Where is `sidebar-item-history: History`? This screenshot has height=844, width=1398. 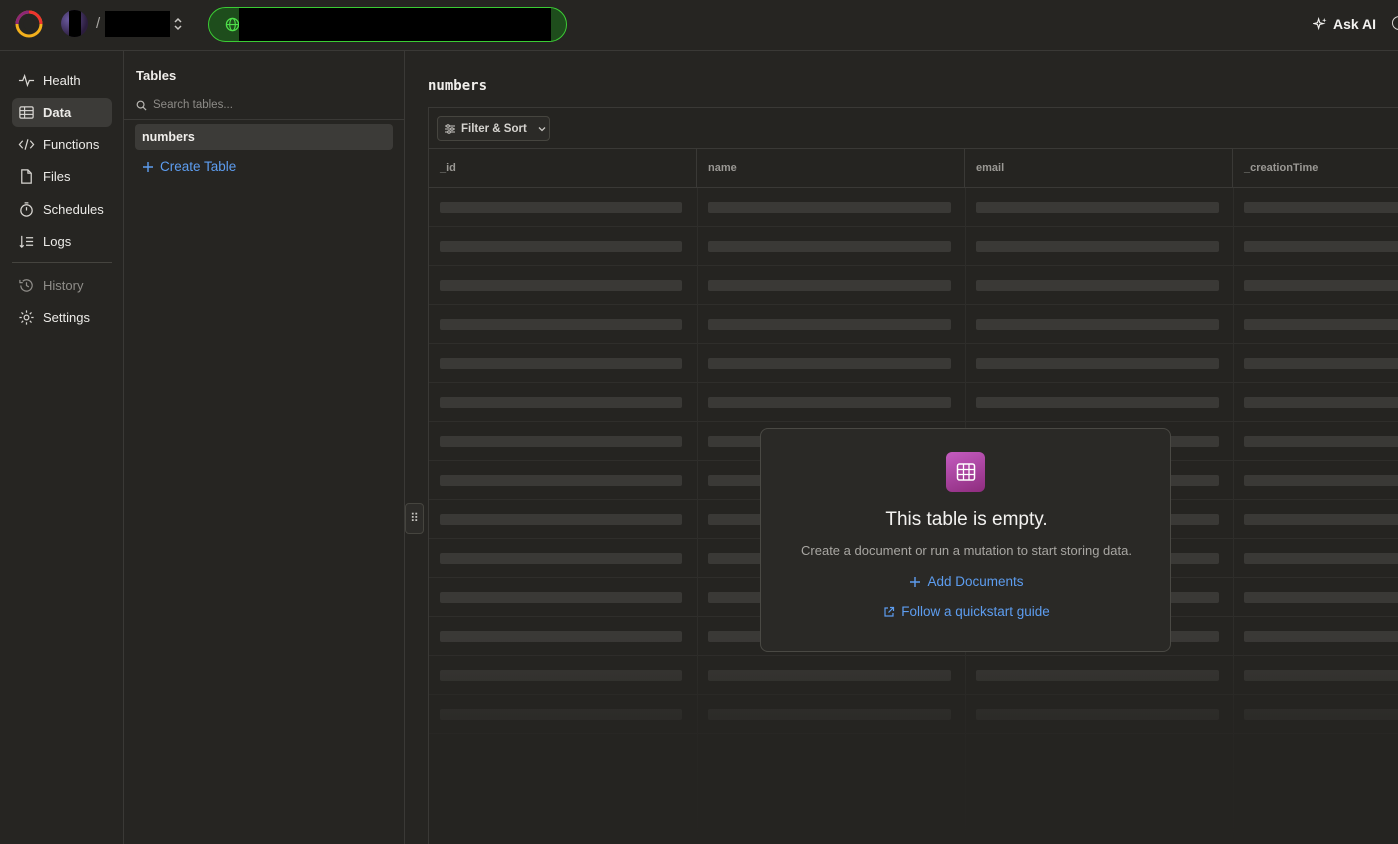
sidebar-item-history: History is located at coordinates (62, 285).